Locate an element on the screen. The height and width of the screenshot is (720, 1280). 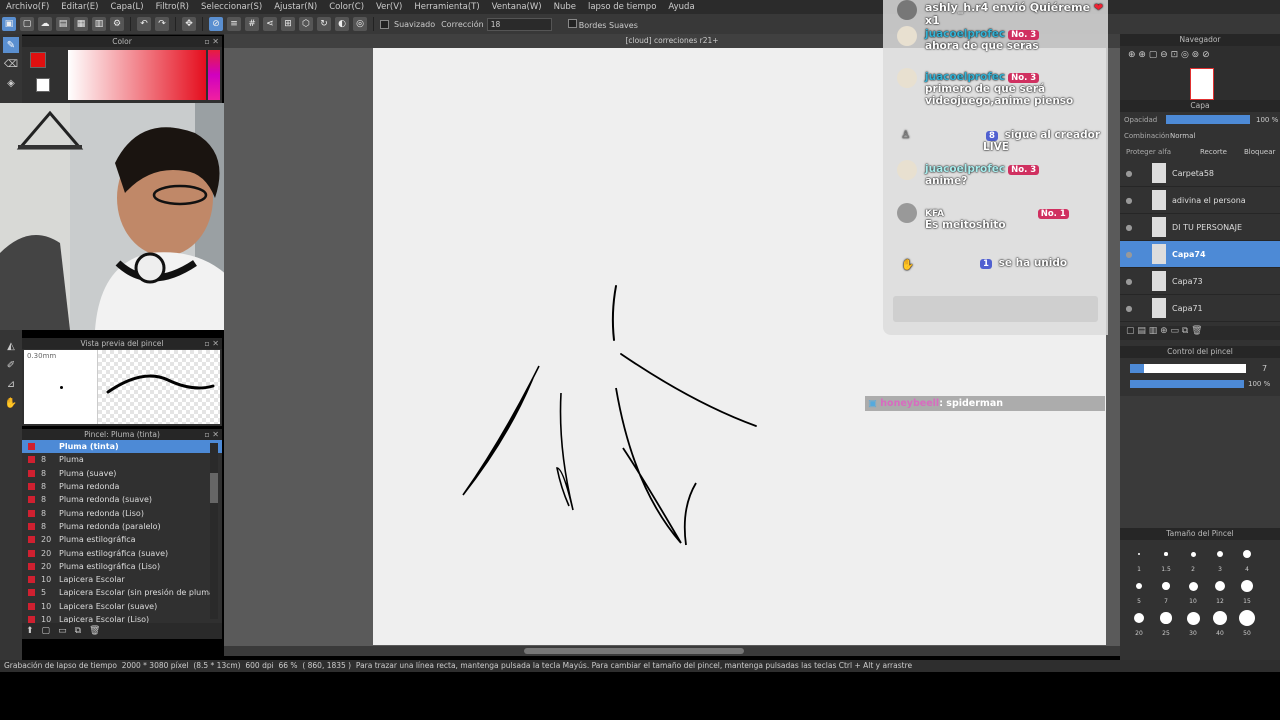
cloud-icon: ☁ is located at coordinates (45, 24).